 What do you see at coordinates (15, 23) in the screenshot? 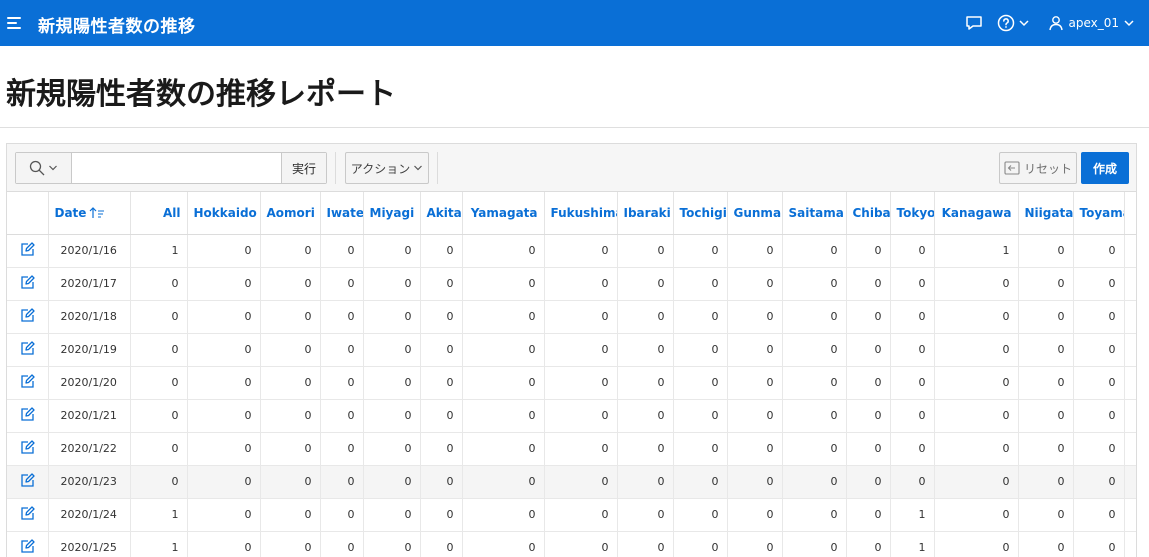
I see `menu-icon` at bounding box center [15, 23].